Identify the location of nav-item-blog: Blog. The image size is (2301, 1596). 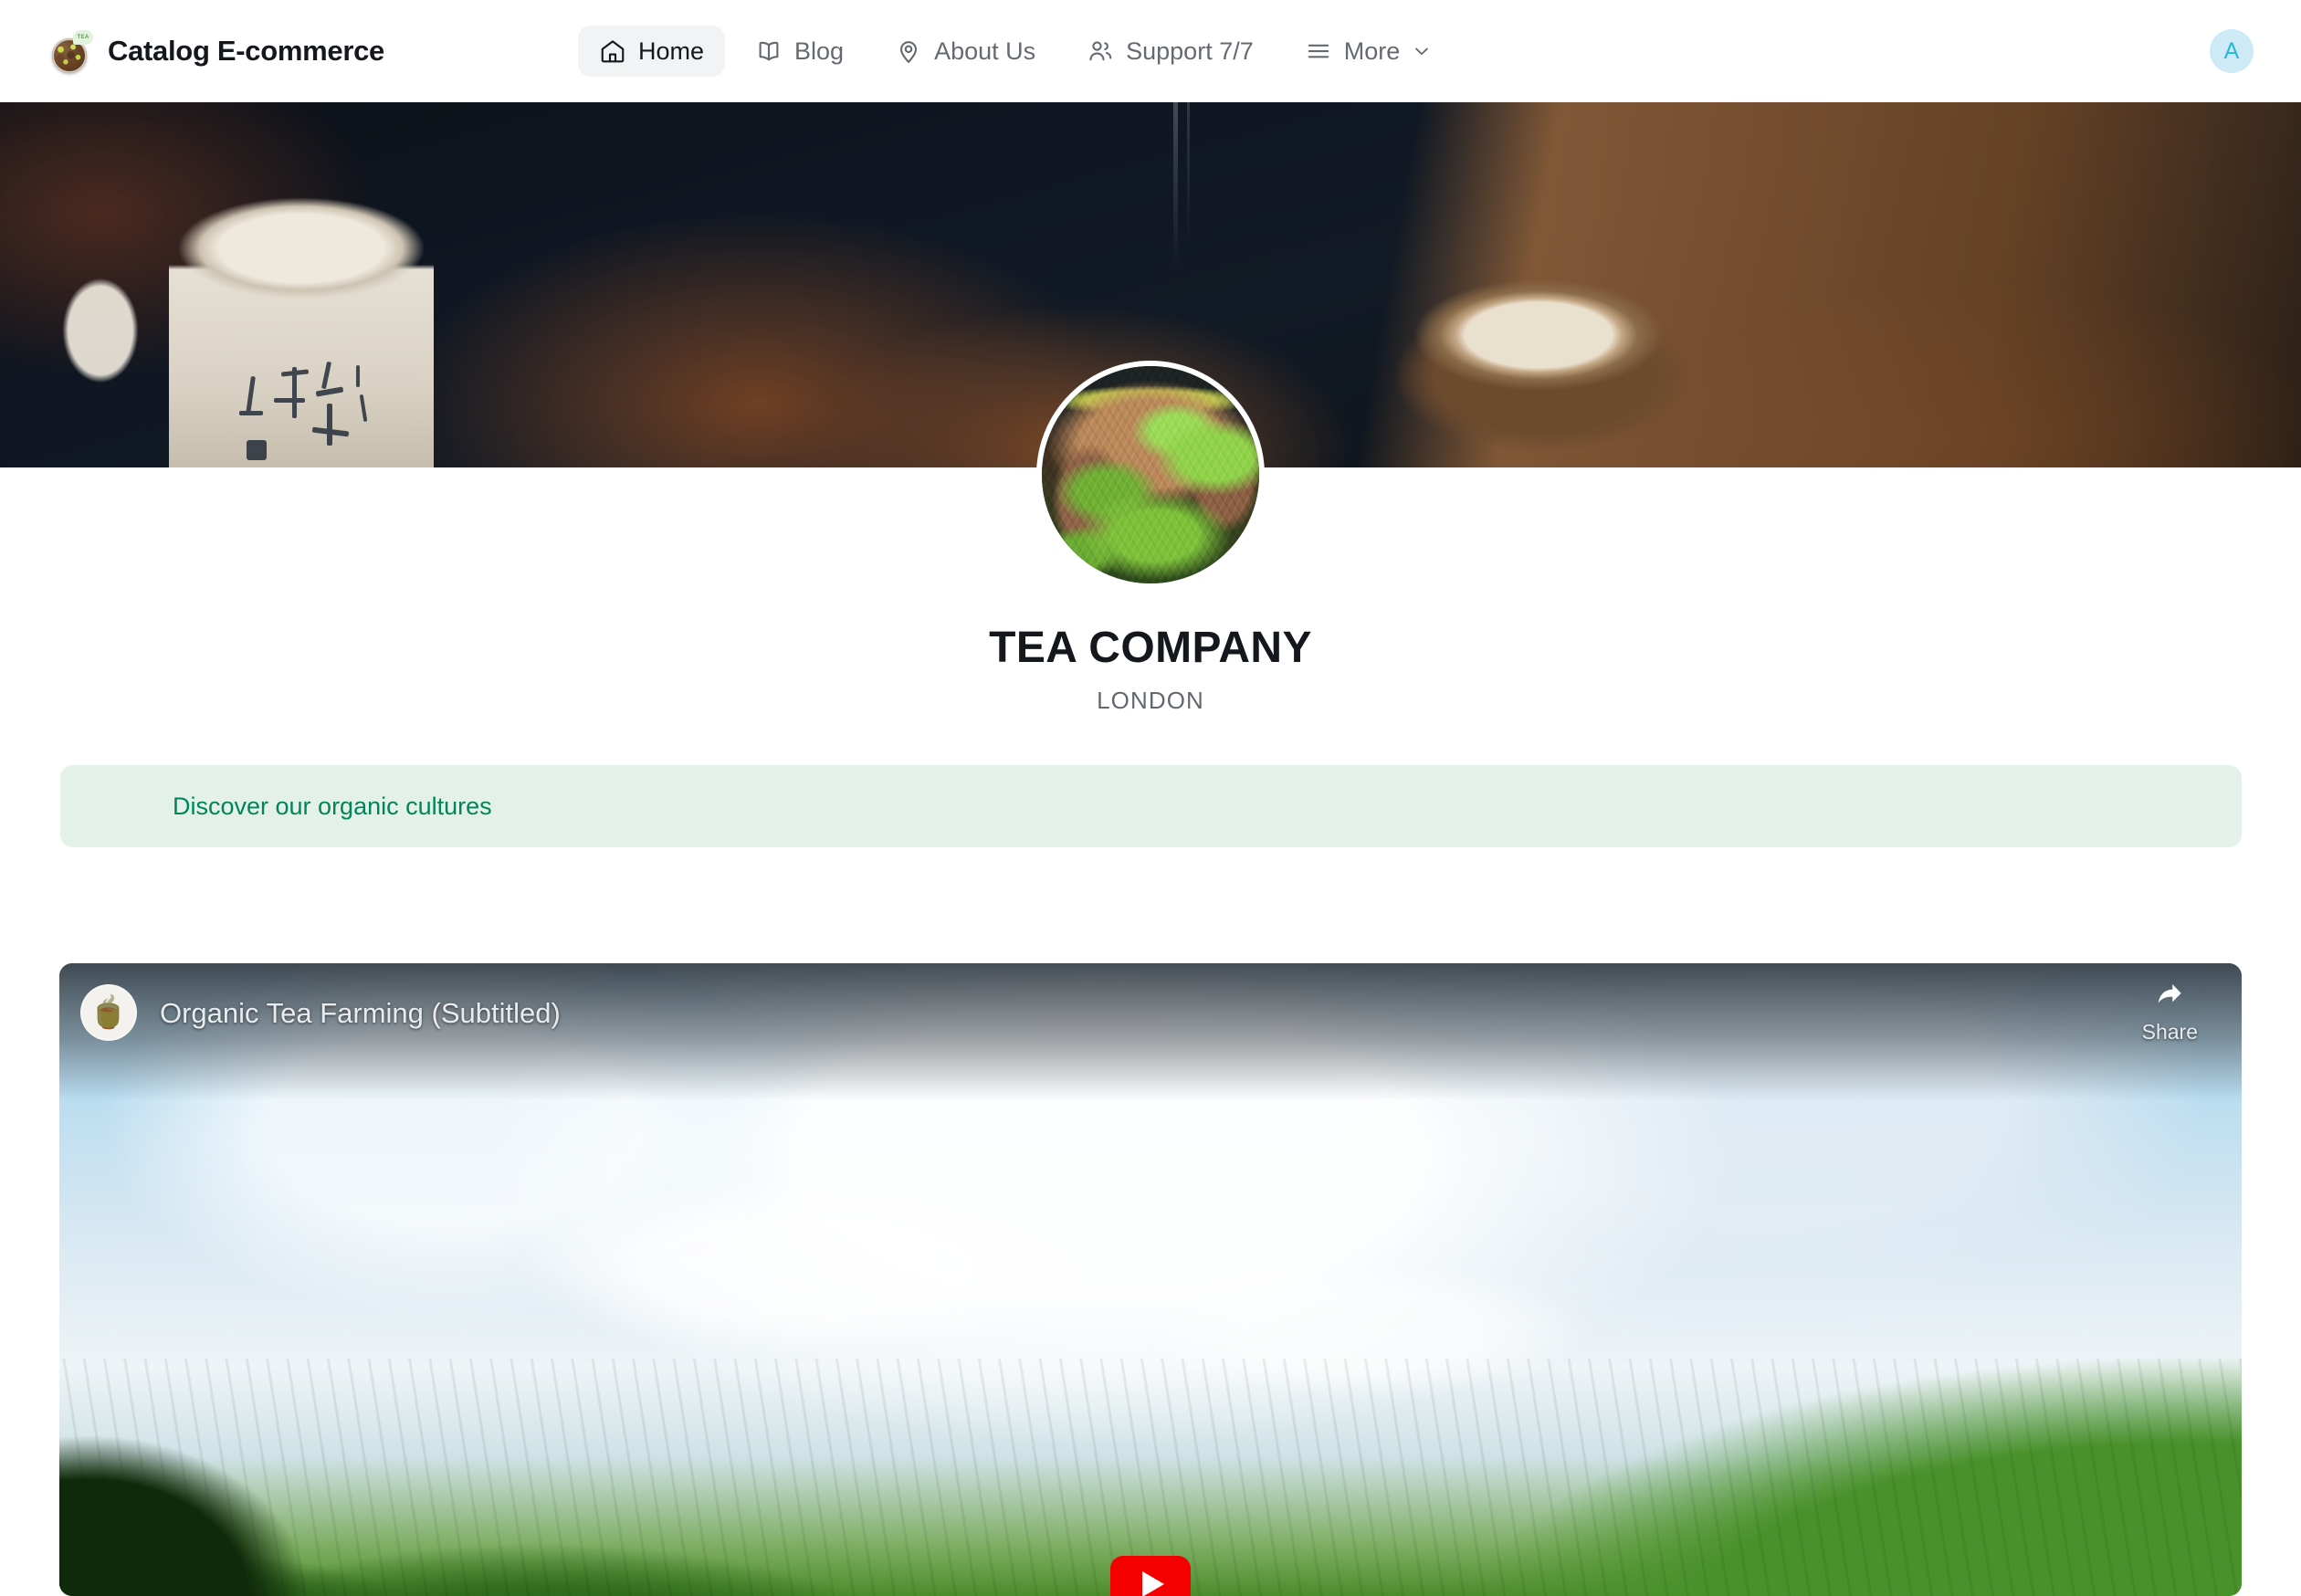
(799, 52).